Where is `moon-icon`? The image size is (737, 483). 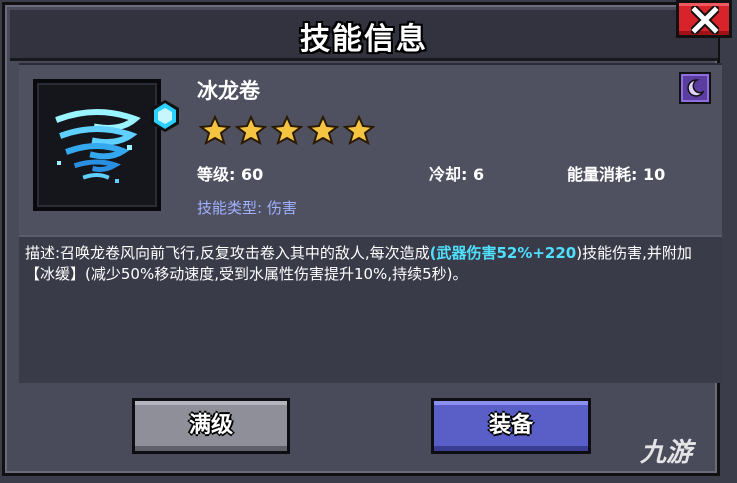
moon-icon is located at coordinates (695, 88).